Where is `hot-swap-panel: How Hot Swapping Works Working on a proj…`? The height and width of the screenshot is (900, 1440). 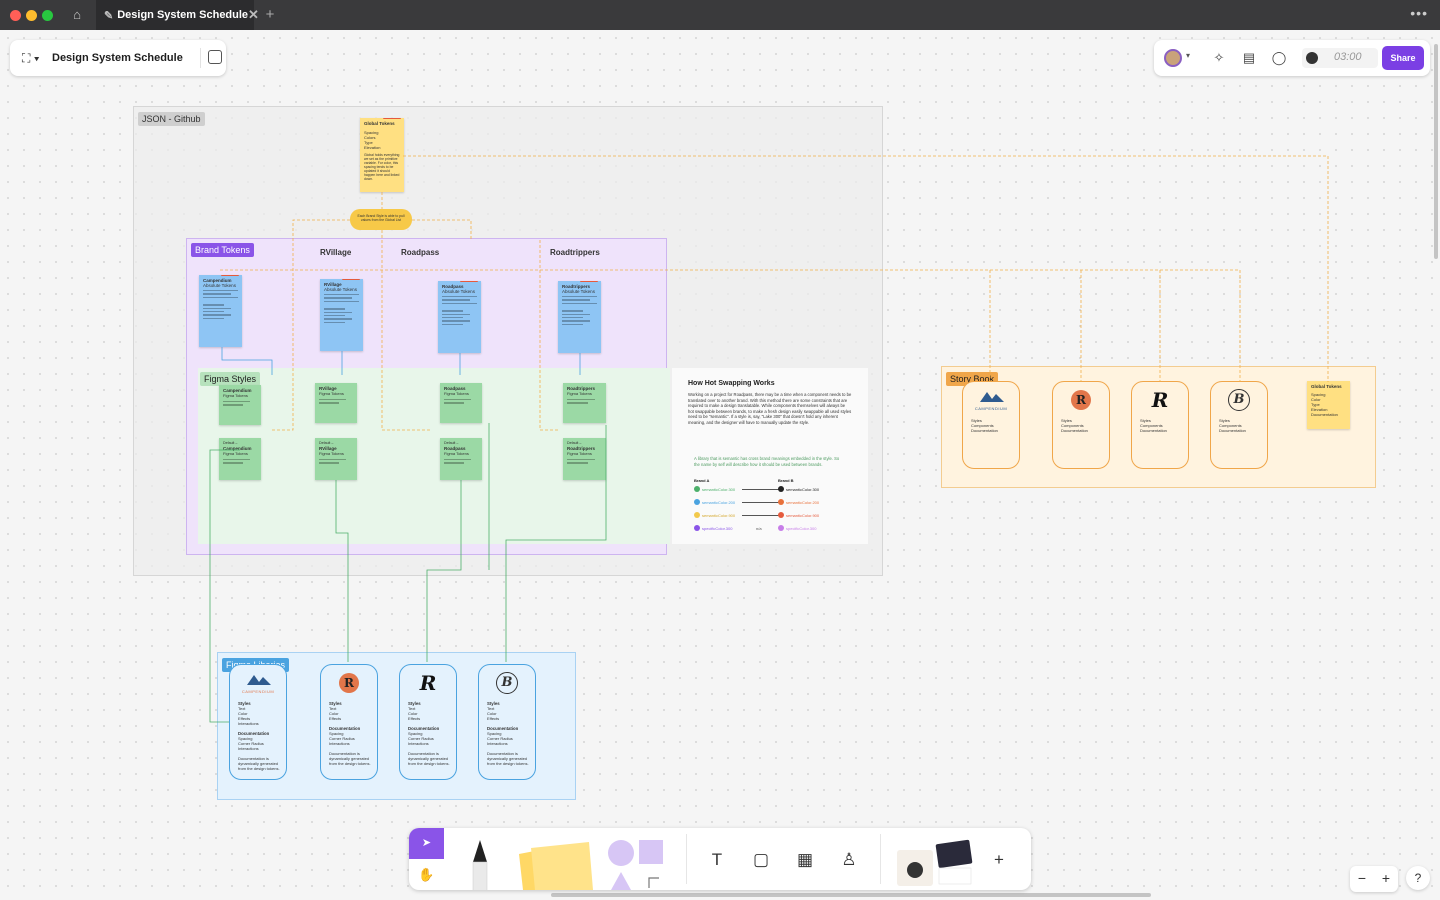 hot-swap-panel: How Hot Swapping Works Working on a proj… is located at coordinates (770, 456).